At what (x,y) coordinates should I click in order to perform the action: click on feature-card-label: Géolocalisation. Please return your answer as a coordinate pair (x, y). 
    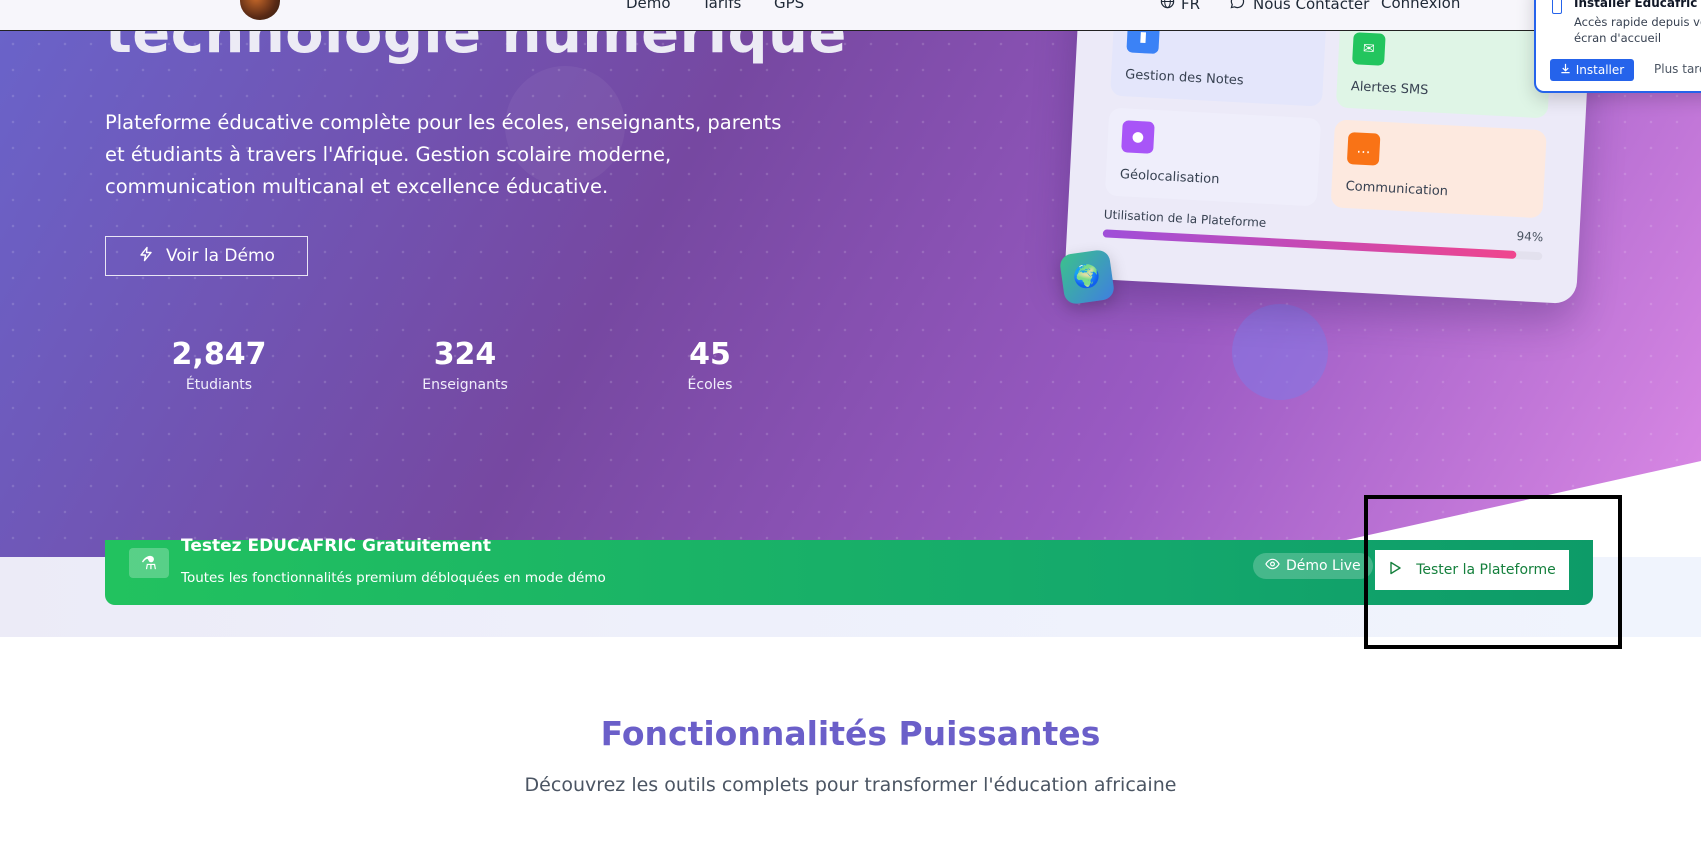
    Looking at the image, I should click on (1169, 177).